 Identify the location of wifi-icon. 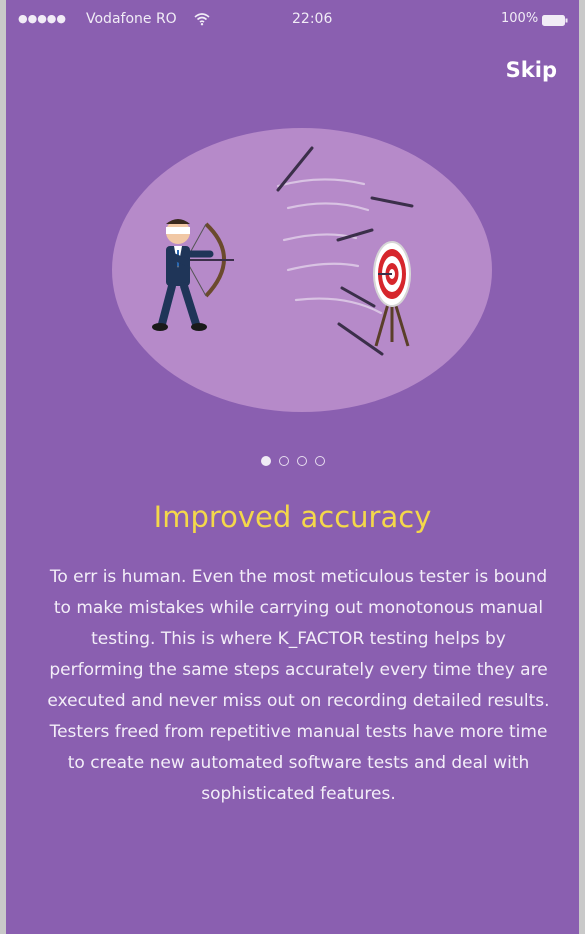
(202, 19).